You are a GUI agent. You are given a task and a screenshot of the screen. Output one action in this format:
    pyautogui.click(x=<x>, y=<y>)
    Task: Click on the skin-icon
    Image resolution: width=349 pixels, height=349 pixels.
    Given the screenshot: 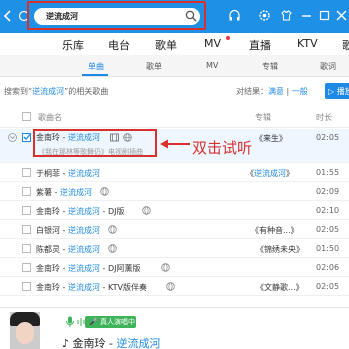 What is the action you would take?
    pyautogui.click(x=286, y=15)
    